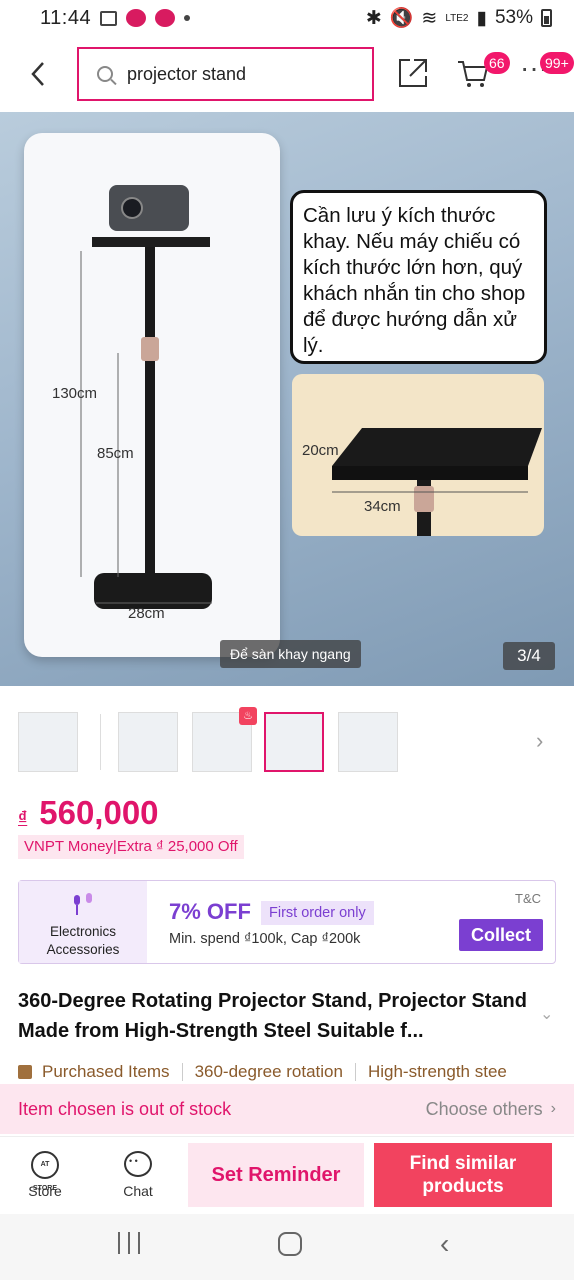  Describe the element at coordinates (484, 1109) in the screenshot. I see `choose-others-link: Choose others` at that location.